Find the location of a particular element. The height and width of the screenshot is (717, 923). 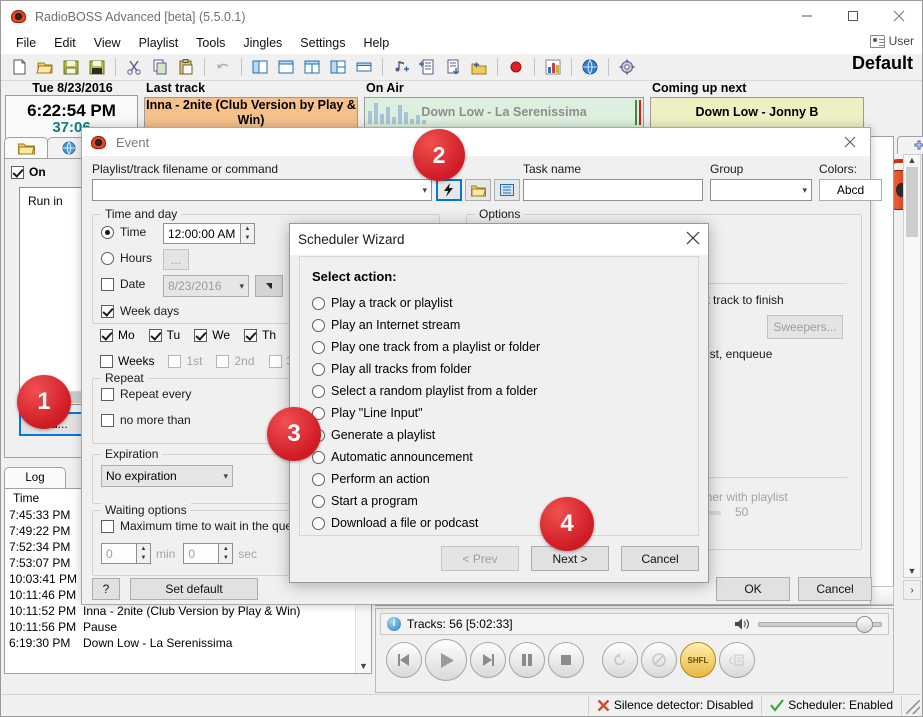

event-cancel-button: Cancel is located at coordinates (835, 589).